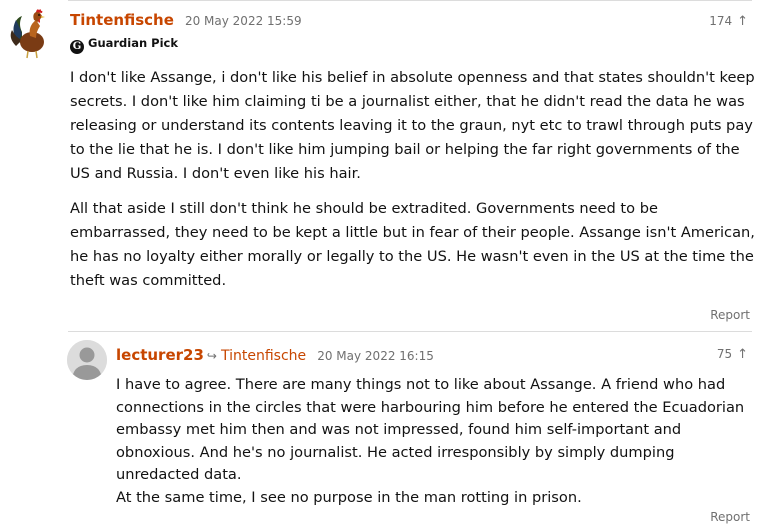 This screenshot has height=524, width=768. Describe the element at coordinates (721, 21) in the screenshot. I see `recommend-count: 174` at that location.